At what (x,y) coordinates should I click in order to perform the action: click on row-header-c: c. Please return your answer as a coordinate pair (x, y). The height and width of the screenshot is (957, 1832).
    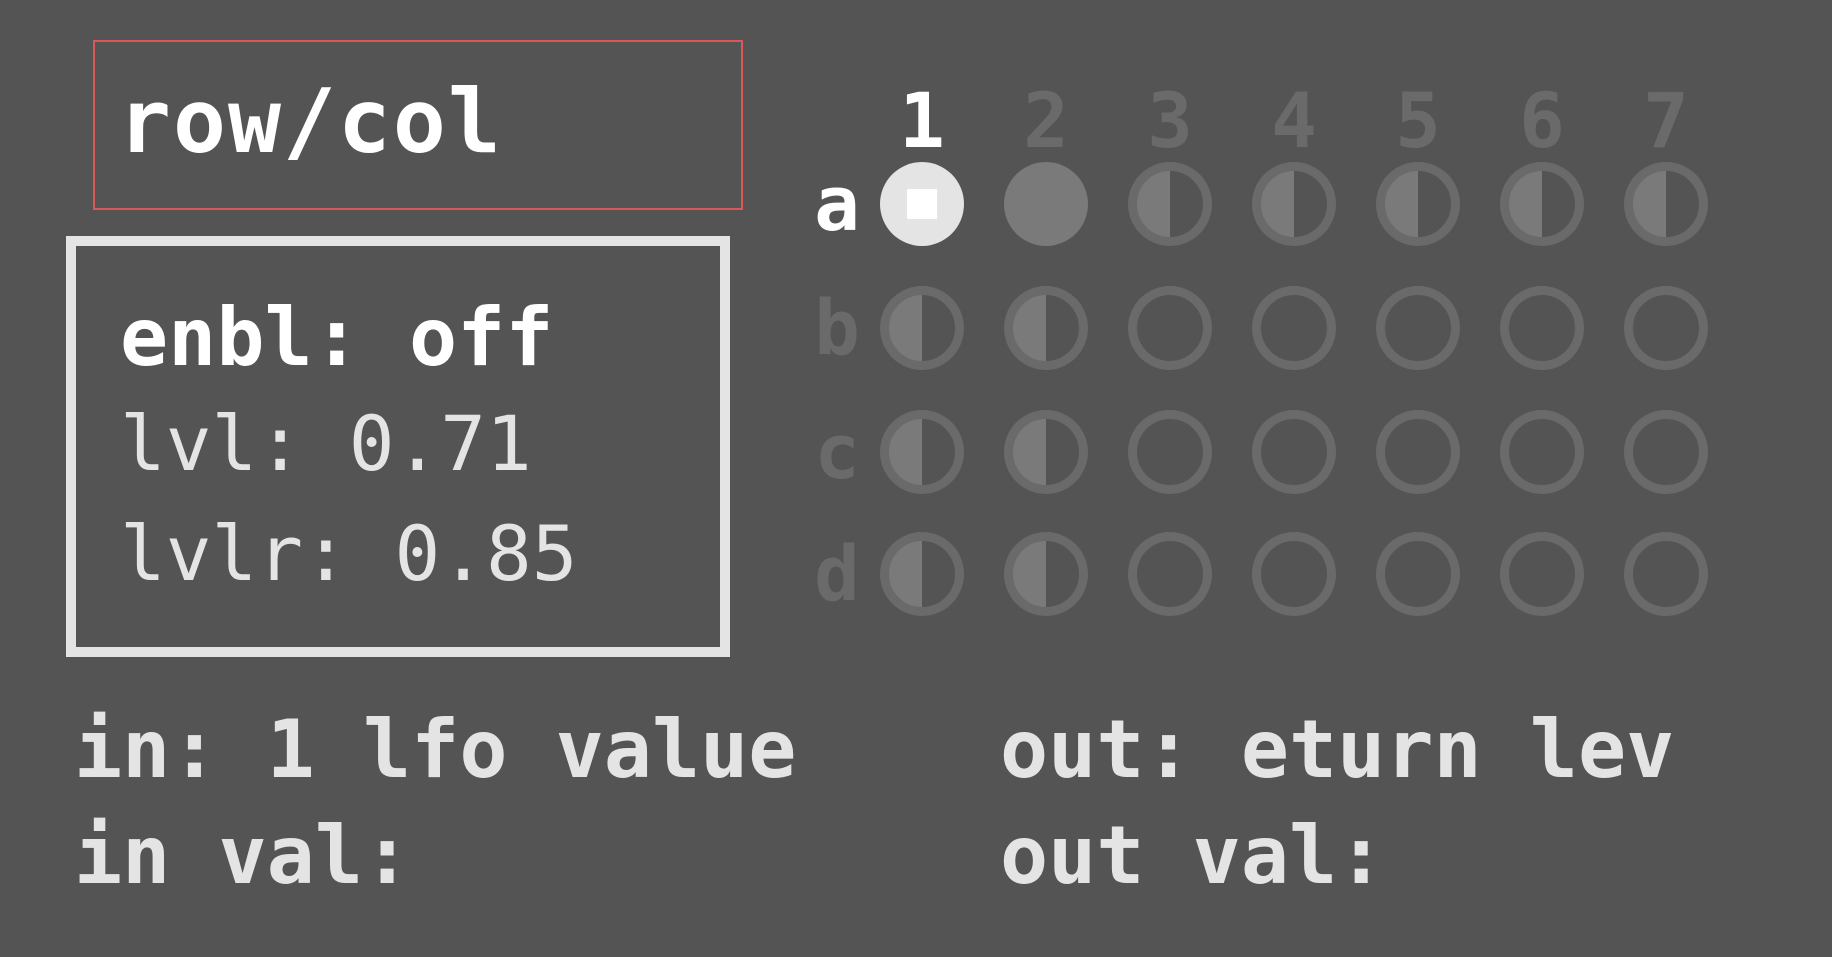
    Looking at the image, I should click on (837, 452).